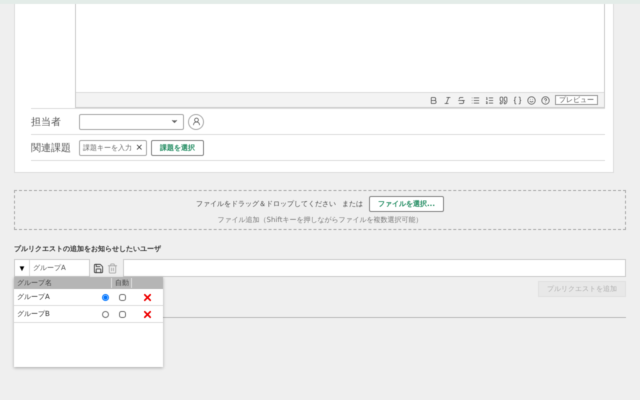 The image size is (640, 400). What do you see at coordinates (531, 100) in the screenshot?
I see `emoji-icon` at bounding box center [531, 100].